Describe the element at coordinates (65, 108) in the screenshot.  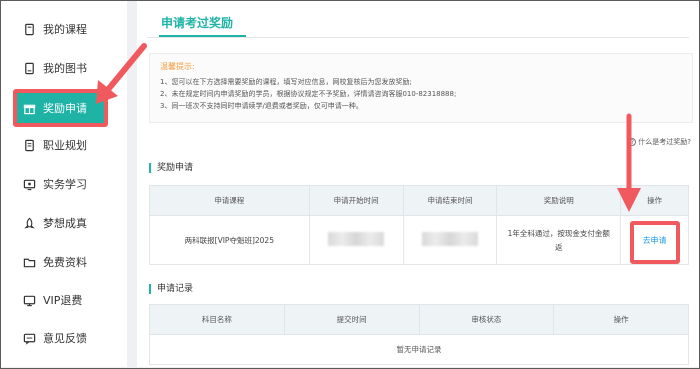
I see `sidebar-item-label: 奖励申请` at that location.